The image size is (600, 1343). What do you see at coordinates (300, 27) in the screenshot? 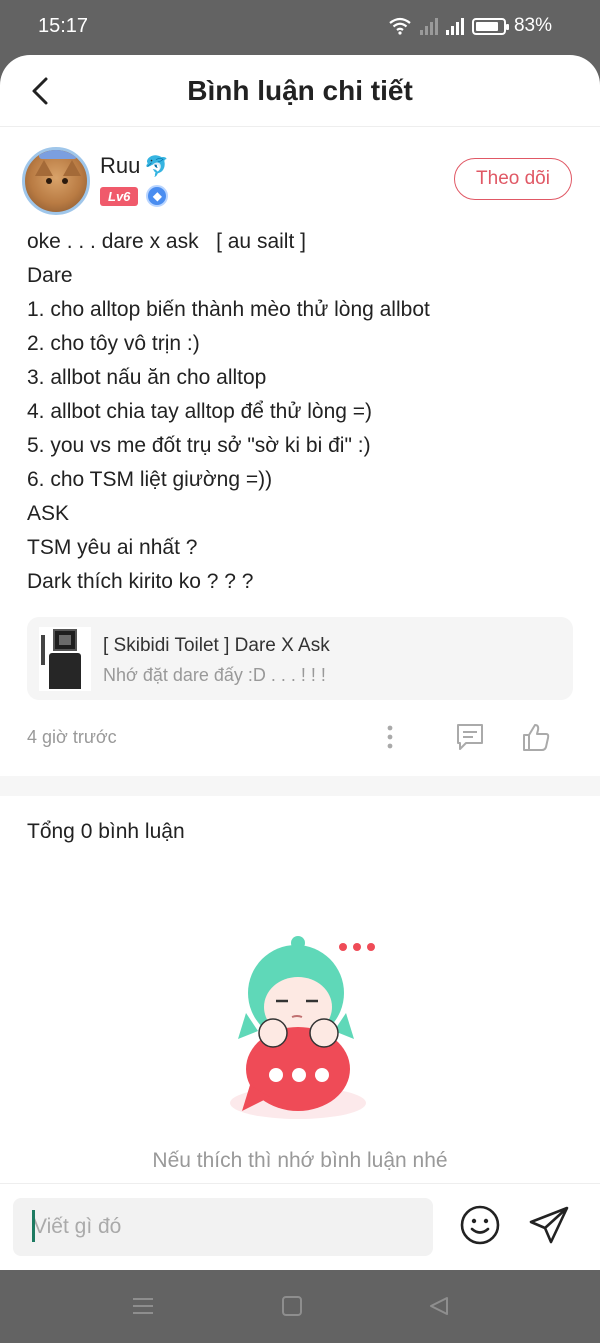
I see `status-bar: 15:17 83%` at bounding box center [300, 27].